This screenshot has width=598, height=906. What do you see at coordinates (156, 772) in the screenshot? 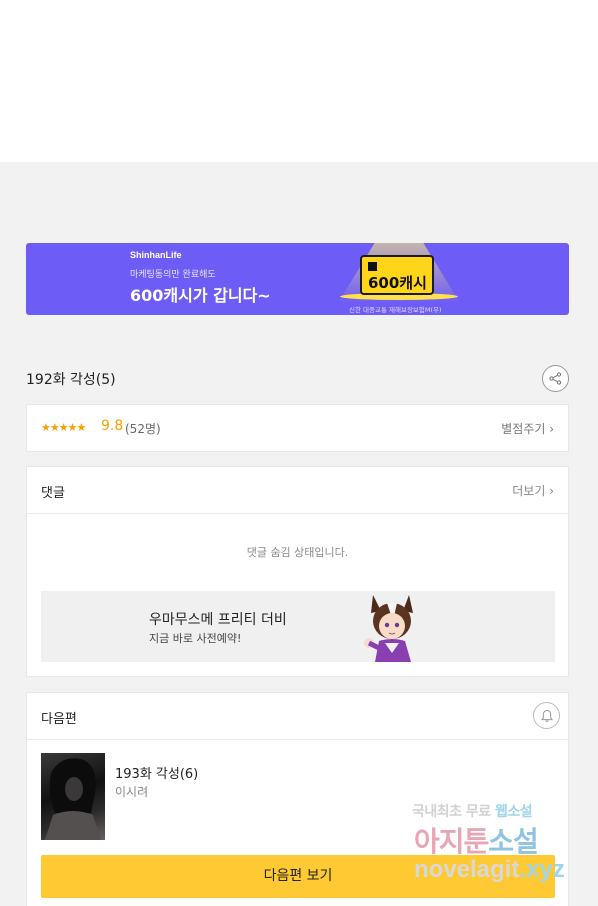
I see `next-episode-title: 193화 각성(6)` at bounding box center [156, 772].